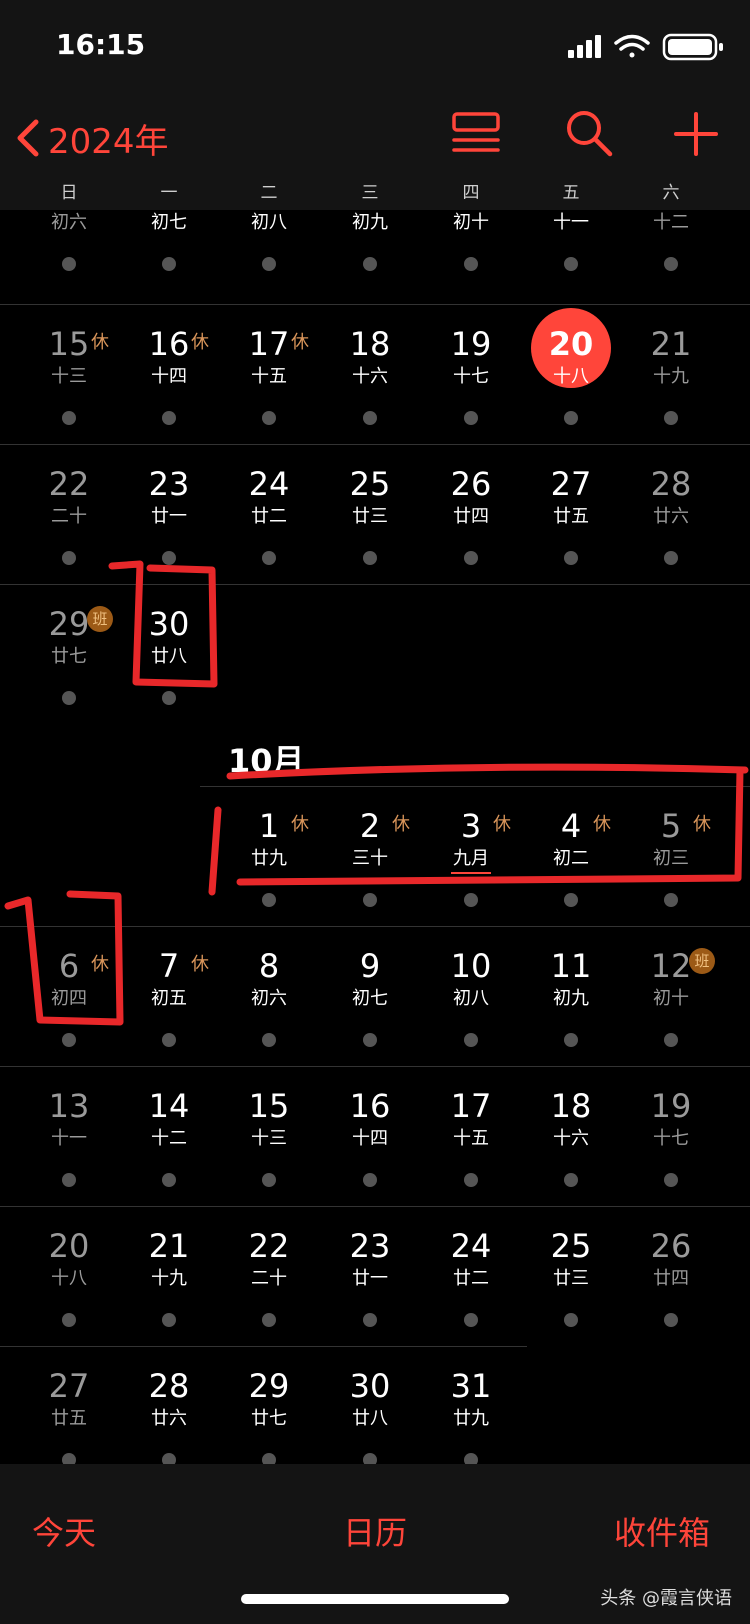 Image resolution: width=750 pixels, height=1624 pixels. I want to click on day-number: 9, so click(370, 966).